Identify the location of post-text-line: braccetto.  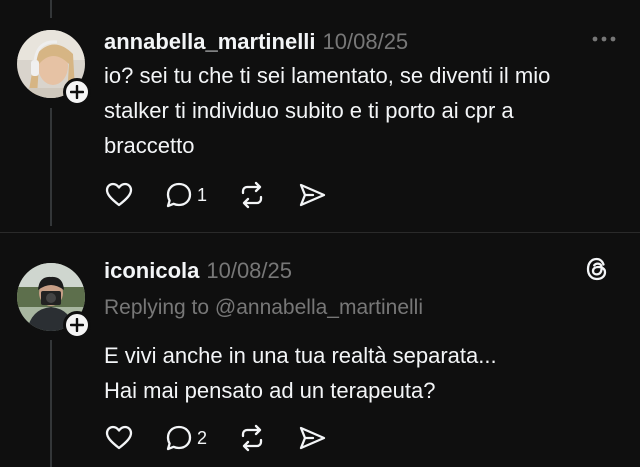
(149, 145).